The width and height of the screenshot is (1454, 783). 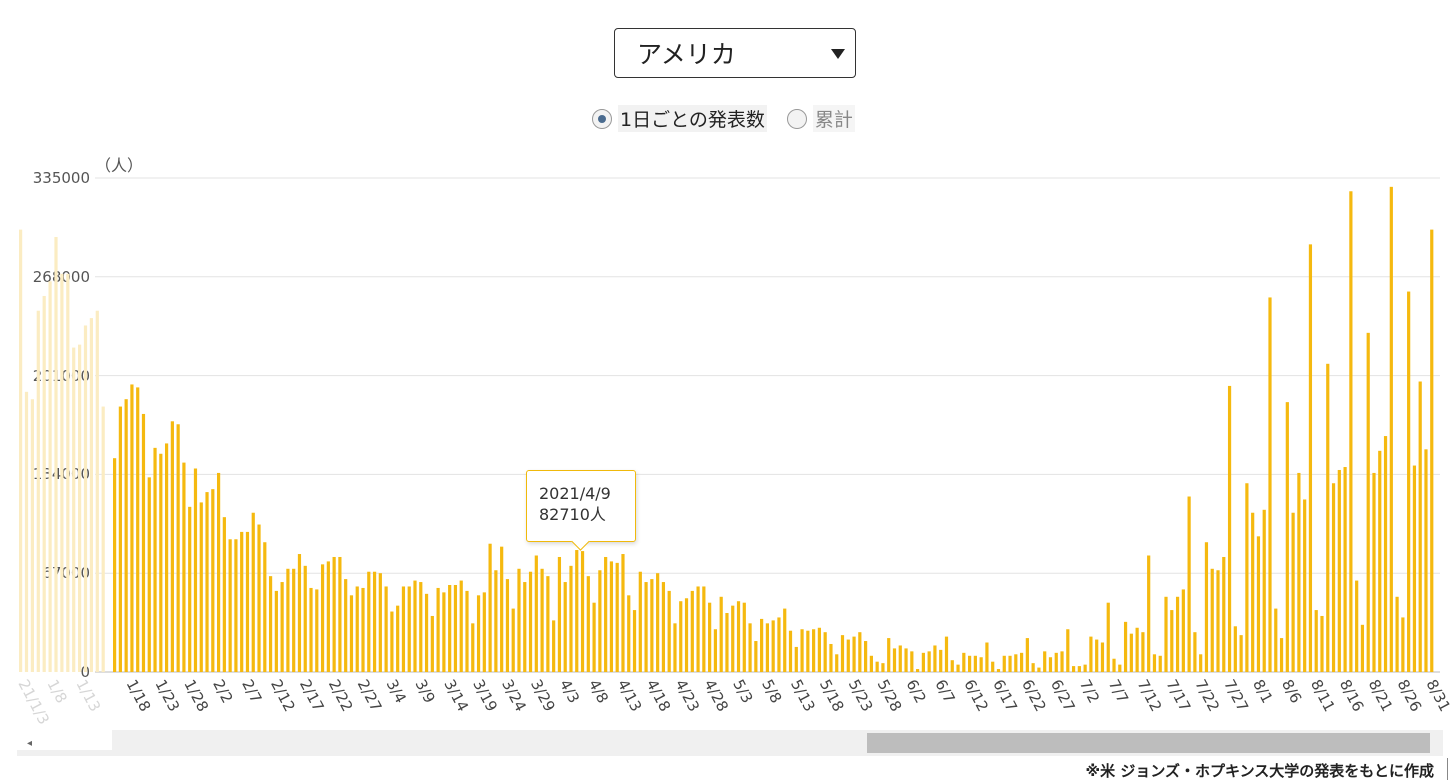 I want to click on x-tick-label: 3/9, so click(x=424, y=691).